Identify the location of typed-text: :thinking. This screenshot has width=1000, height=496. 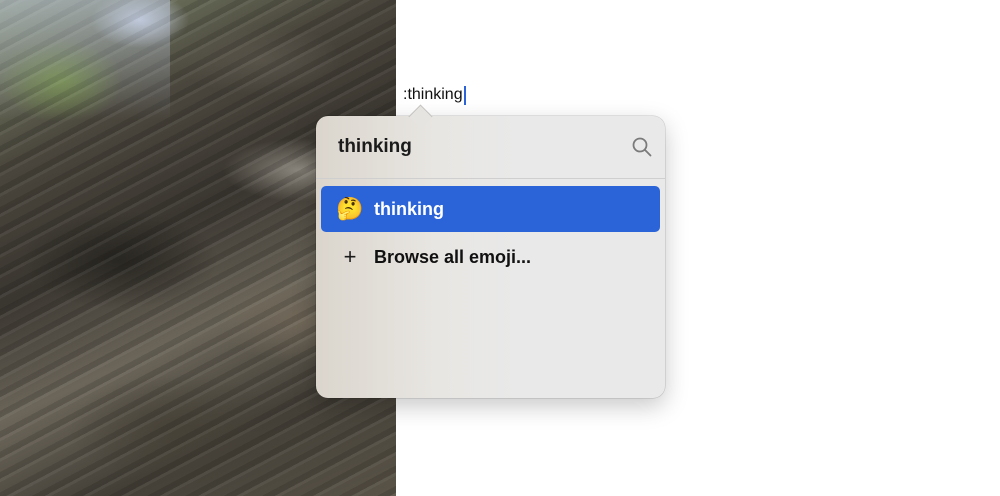
(433, 94).